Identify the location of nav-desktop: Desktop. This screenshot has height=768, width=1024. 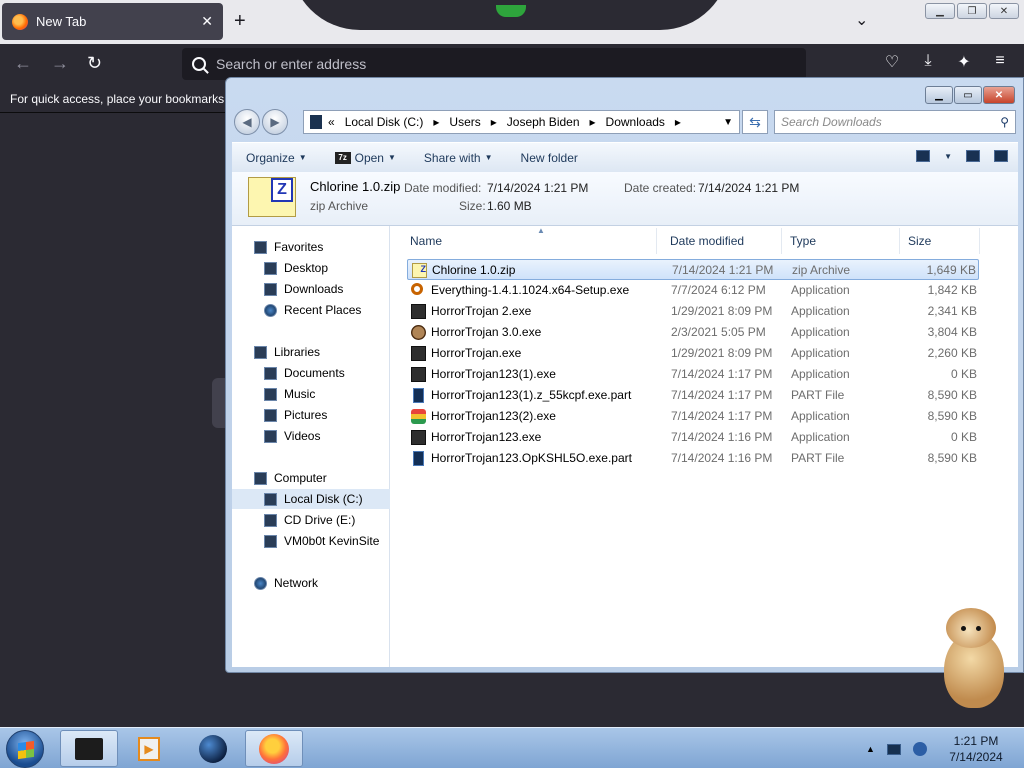
(296, 268).